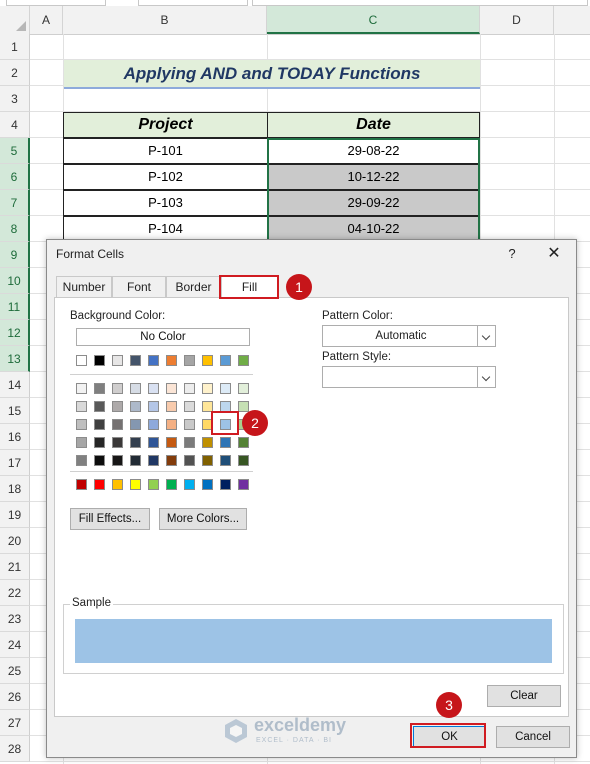 Image resolution: width=590 pixels, height=764 pixels. I want to click on help-button: ?, so click(512, 254).